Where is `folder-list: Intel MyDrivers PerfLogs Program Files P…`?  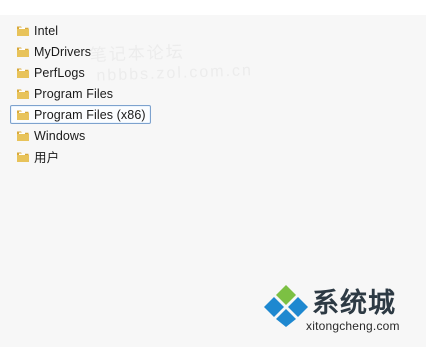
folder-list: Intel MyDrivers PerfLogs Program Files P… is located at coordinates (80, 94).